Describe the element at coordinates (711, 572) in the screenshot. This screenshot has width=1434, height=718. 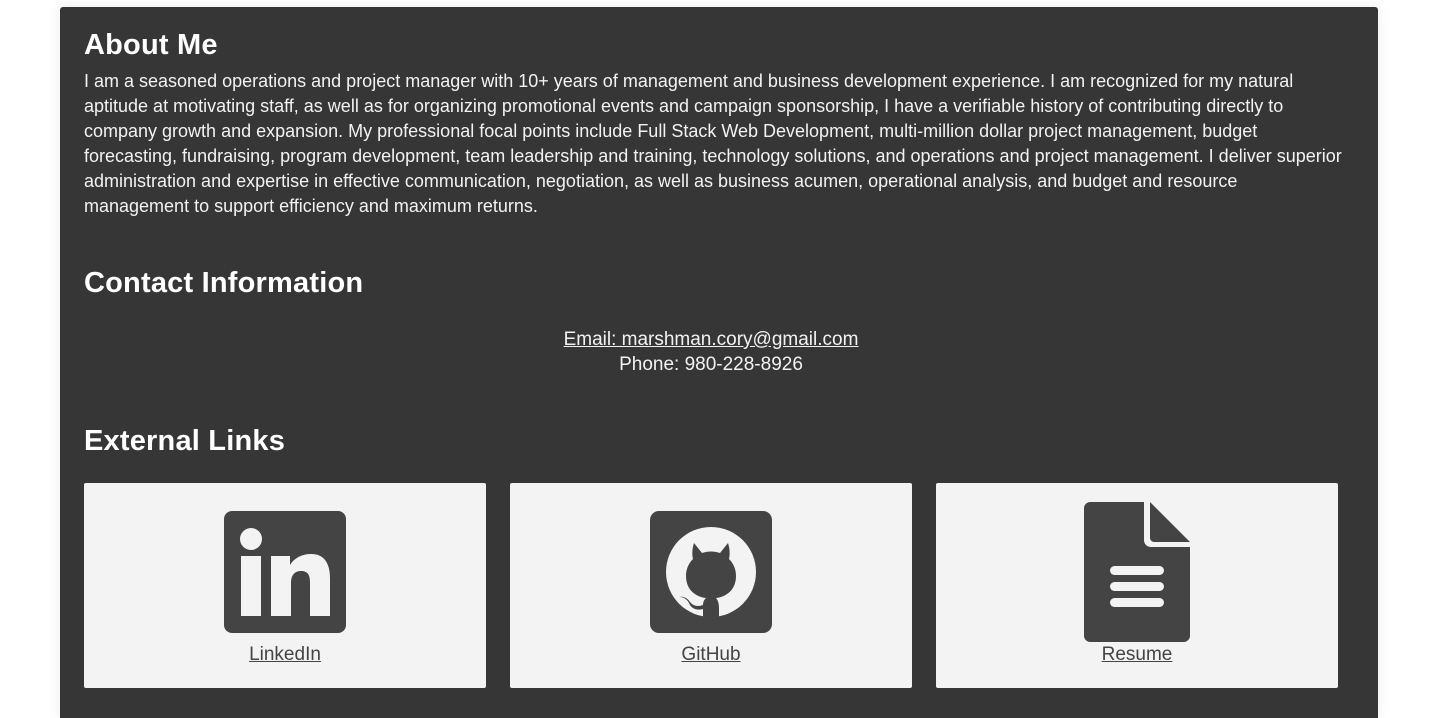
I see `github-icon` at that location.